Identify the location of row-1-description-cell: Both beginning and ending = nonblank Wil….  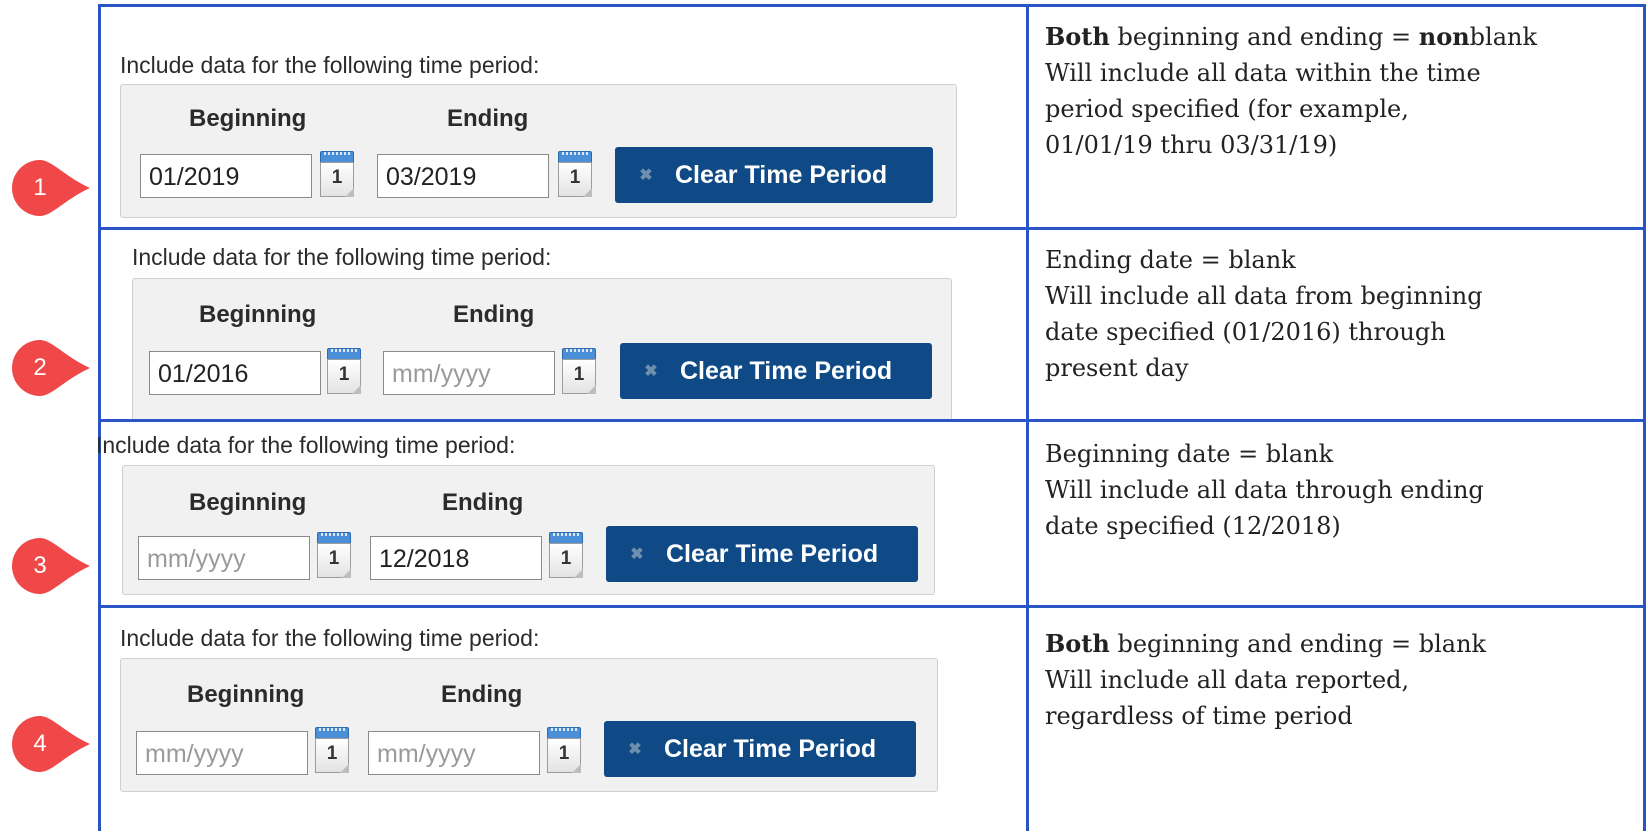
(1336, 117).